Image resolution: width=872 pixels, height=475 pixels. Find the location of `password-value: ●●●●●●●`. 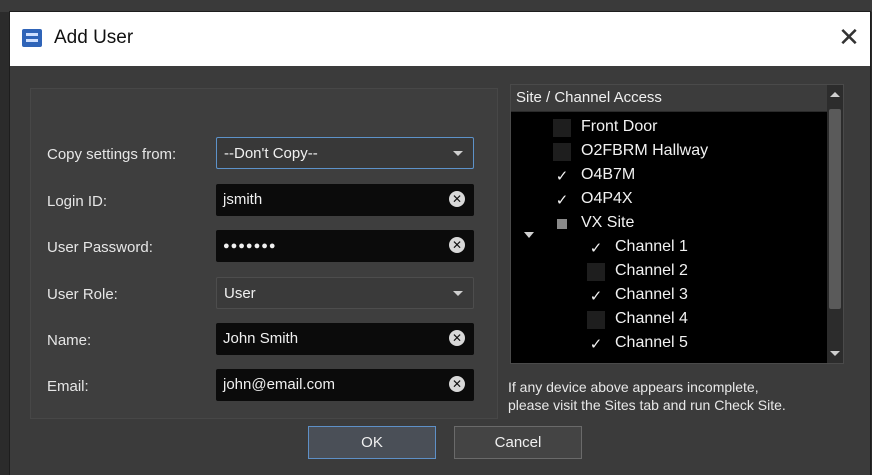

password-value: ●●●●●●● is located at coordinates (250, 246).